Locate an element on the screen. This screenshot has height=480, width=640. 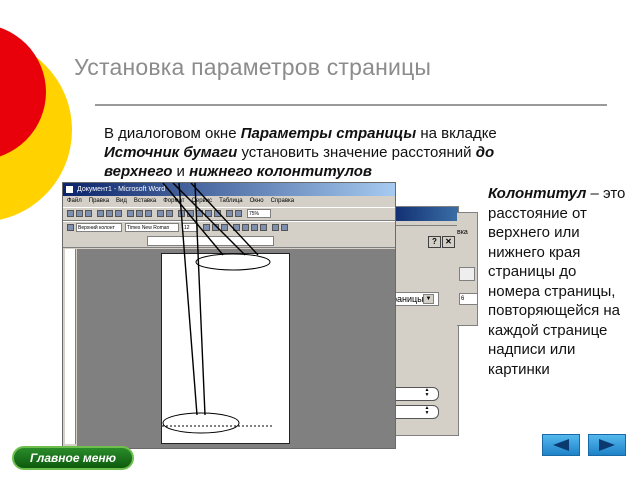
next-slide-button is located at coordinates (607, 445).